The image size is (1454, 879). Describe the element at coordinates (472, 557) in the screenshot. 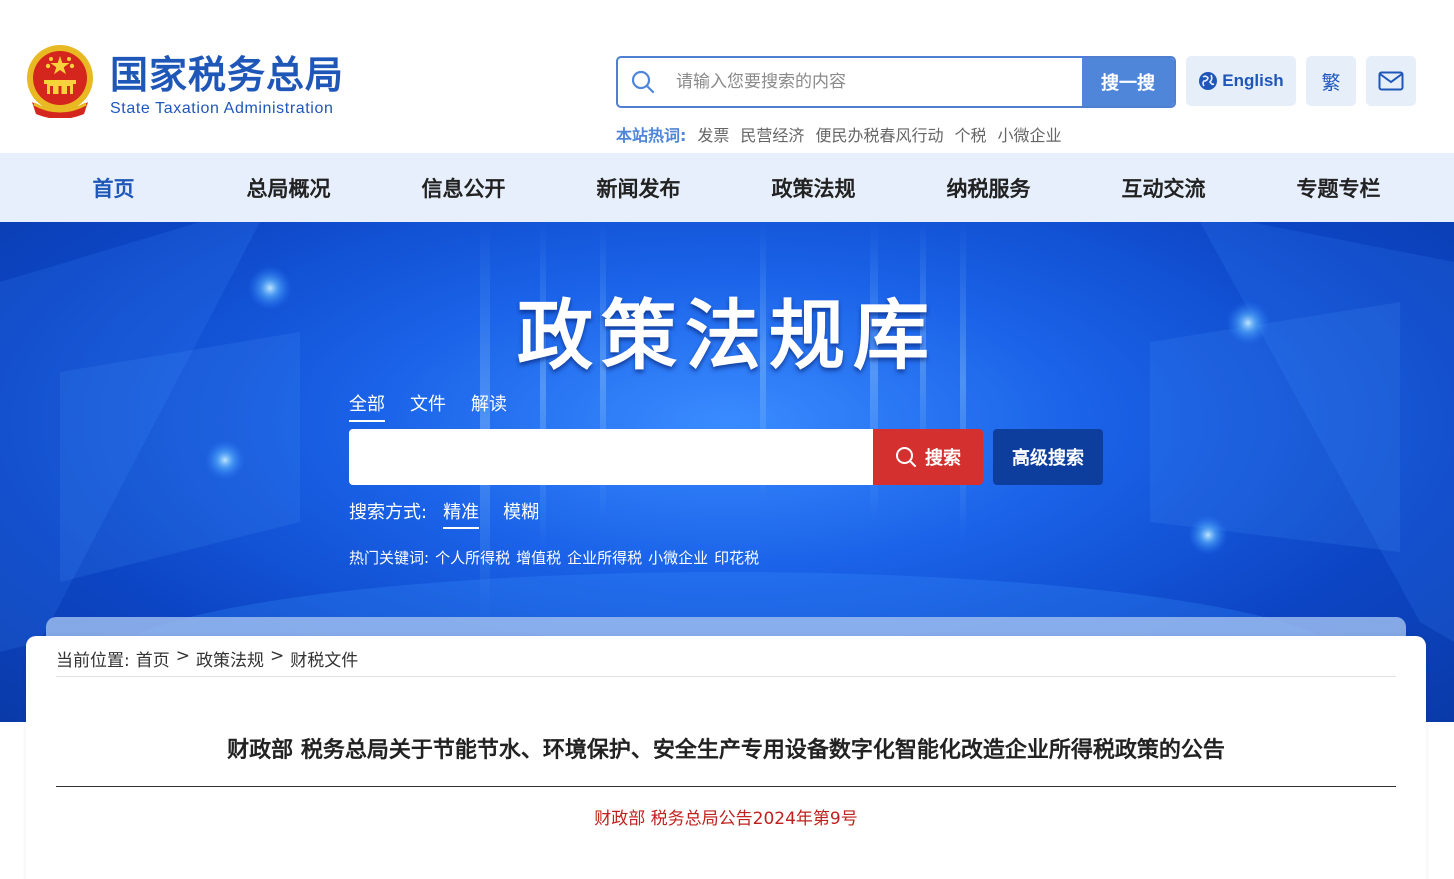

I see `hot-keyword-link: 个人所得税` at that location.